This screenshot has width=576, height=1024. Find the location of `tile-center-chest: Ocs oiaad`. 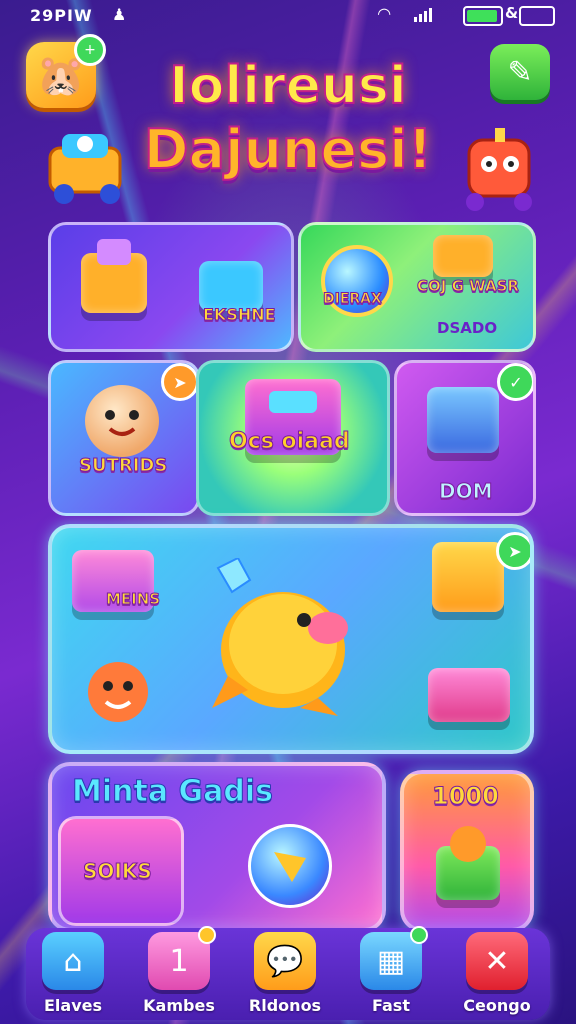

tile-center-chest: Ocs oiaad is located at coordinates (293, 438).